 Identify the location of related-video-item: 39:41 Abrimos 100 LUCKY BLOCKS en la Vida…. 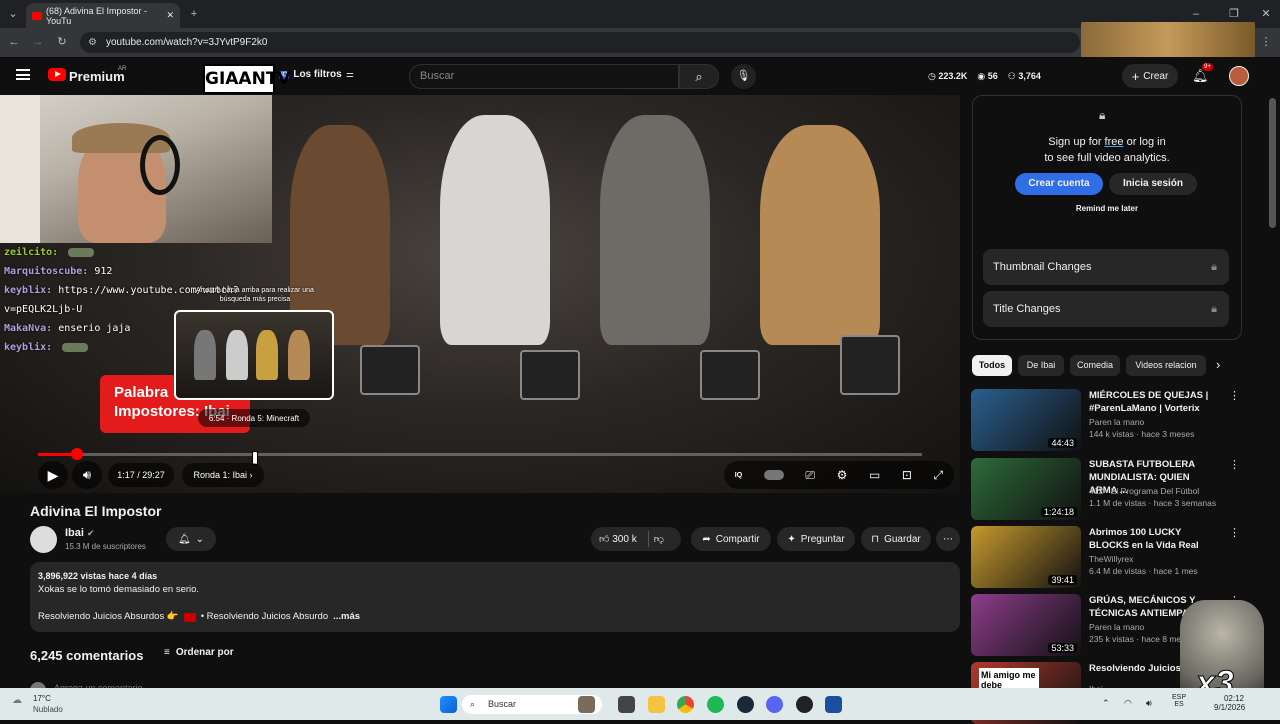
(1105, 557).